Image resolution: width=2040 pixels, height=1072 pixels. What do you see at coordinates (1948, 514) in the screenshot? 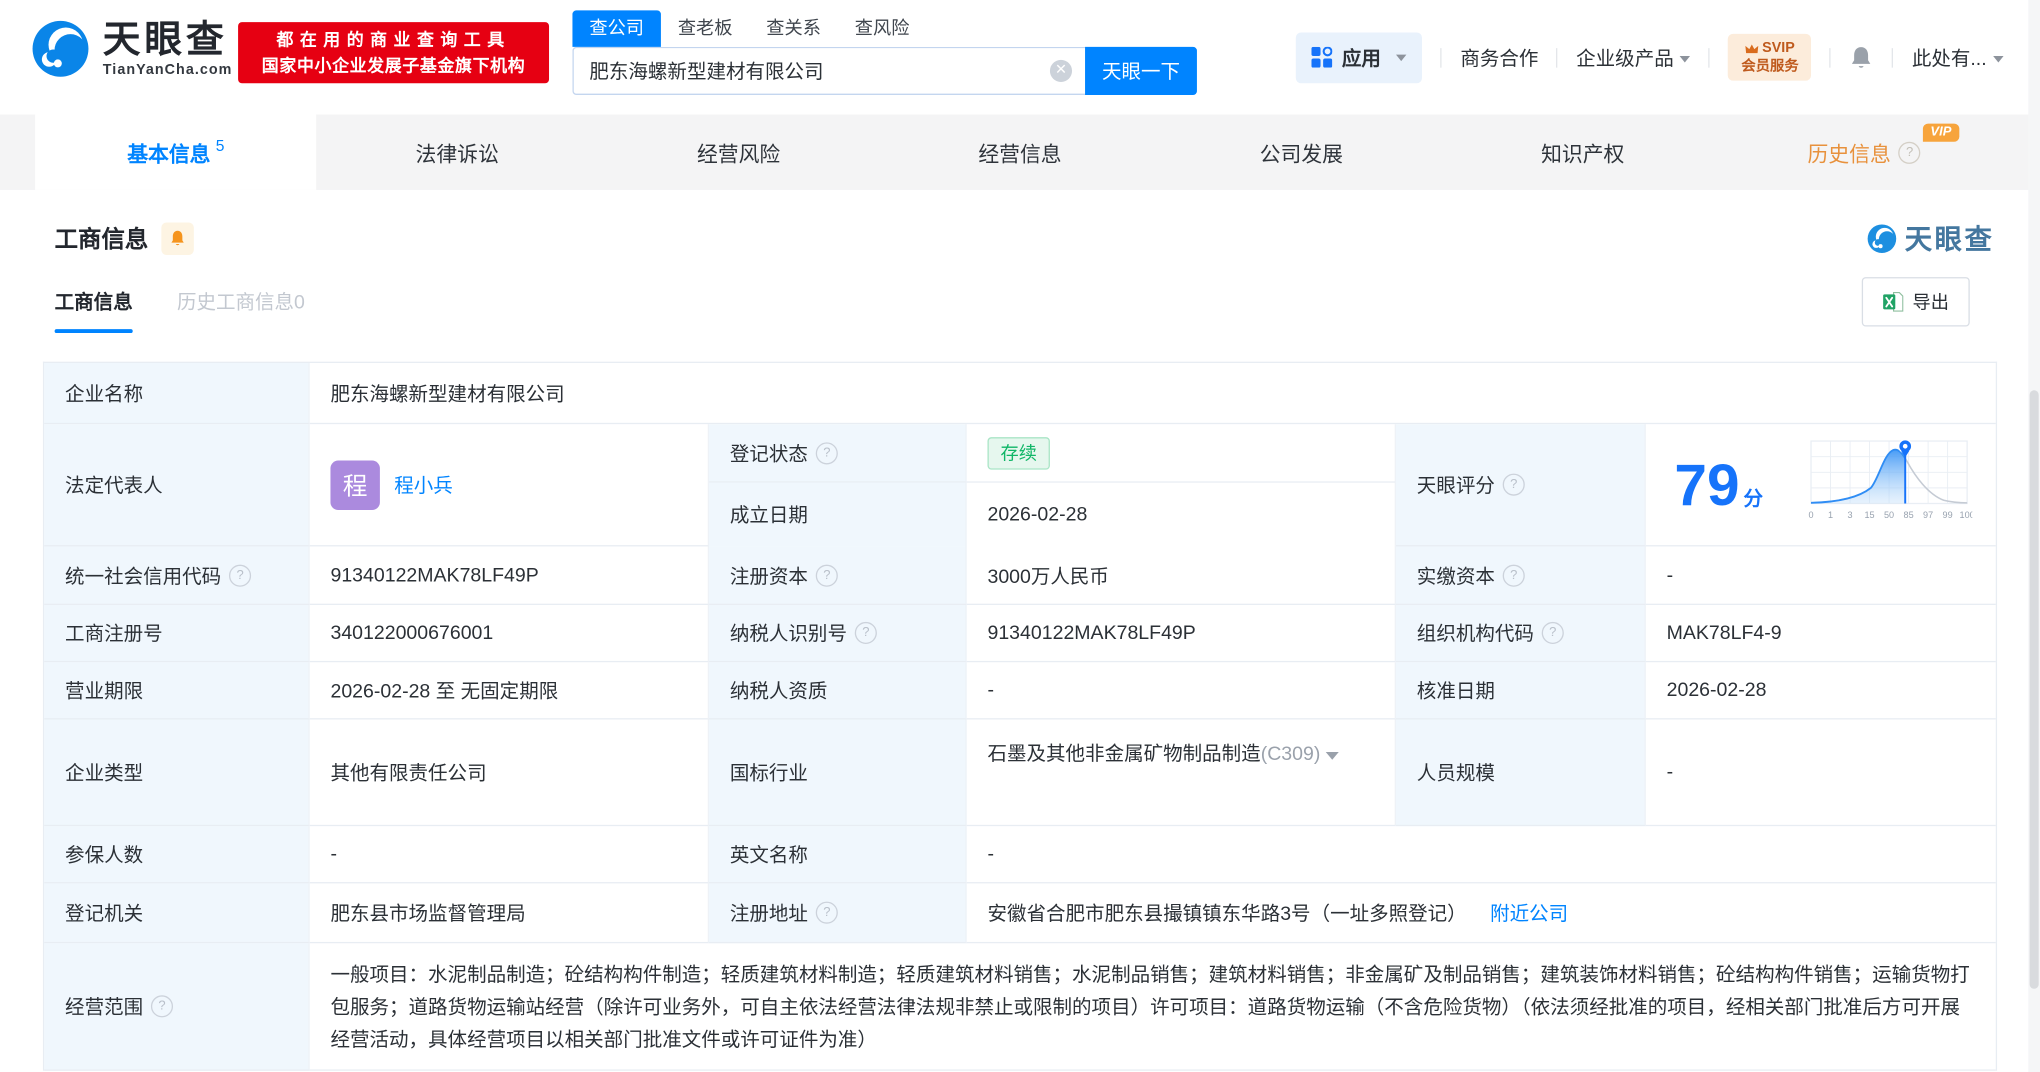
I see `svg-text: 99` at bounding box center [1948, 514].